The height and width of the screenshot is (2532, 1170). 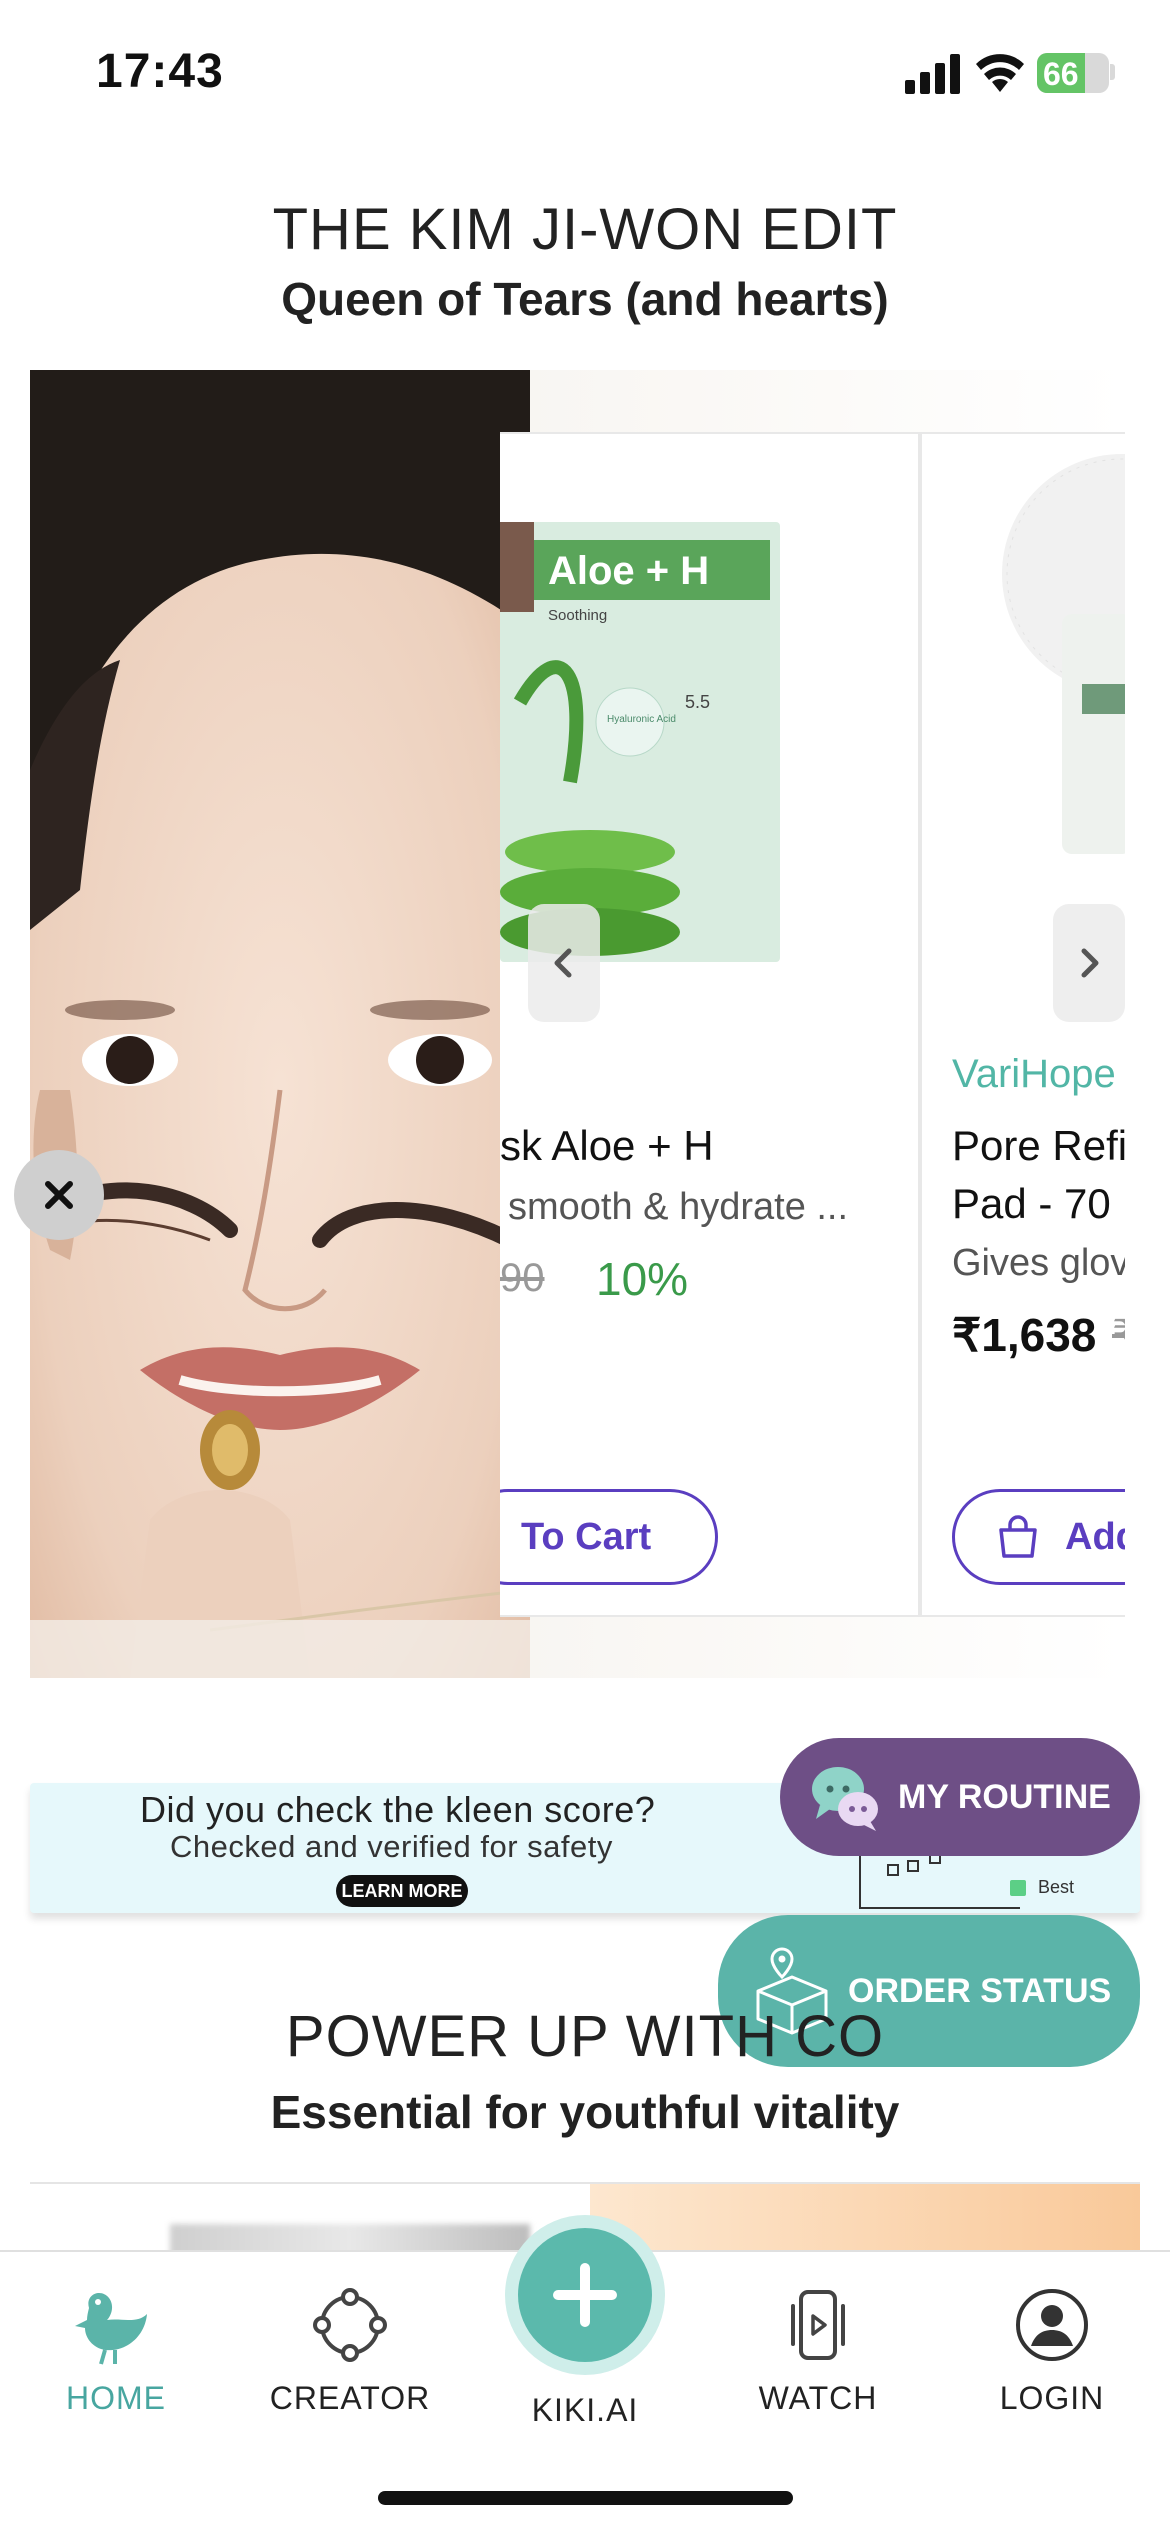 What do you see at coordinates (933, 74) in the screenshot?
I see `cellular-signal-icon` at bounding box center [933, 74].